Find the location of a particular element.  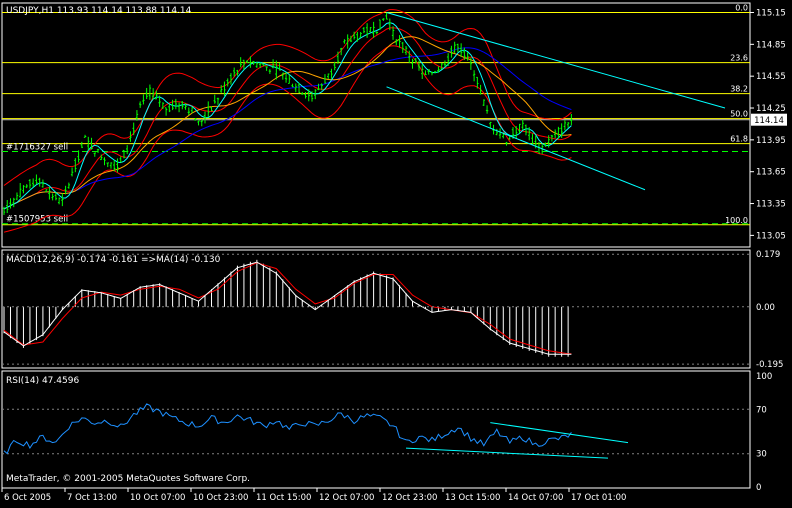

time-tick-label: 7 Oct 13:00 is located at coordinates (92, 498).